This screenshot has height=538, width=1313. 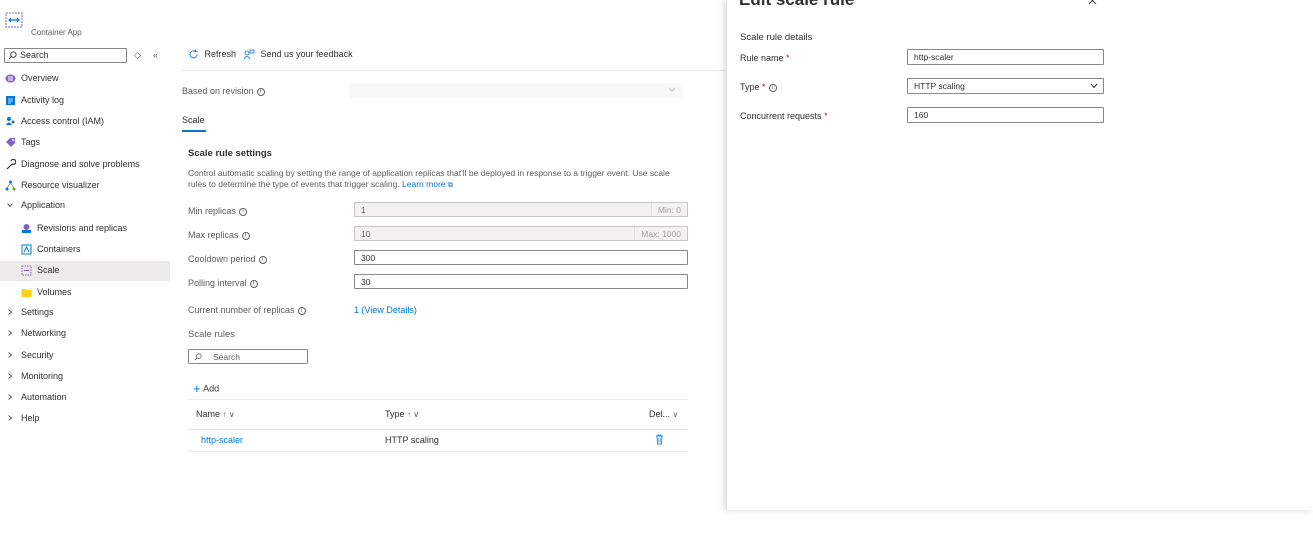 What do you see at coordinates (521, 233) in the screenshot?
I see `max-replicas-input: 10 Max: 1000` at bounding box center [521, 233].